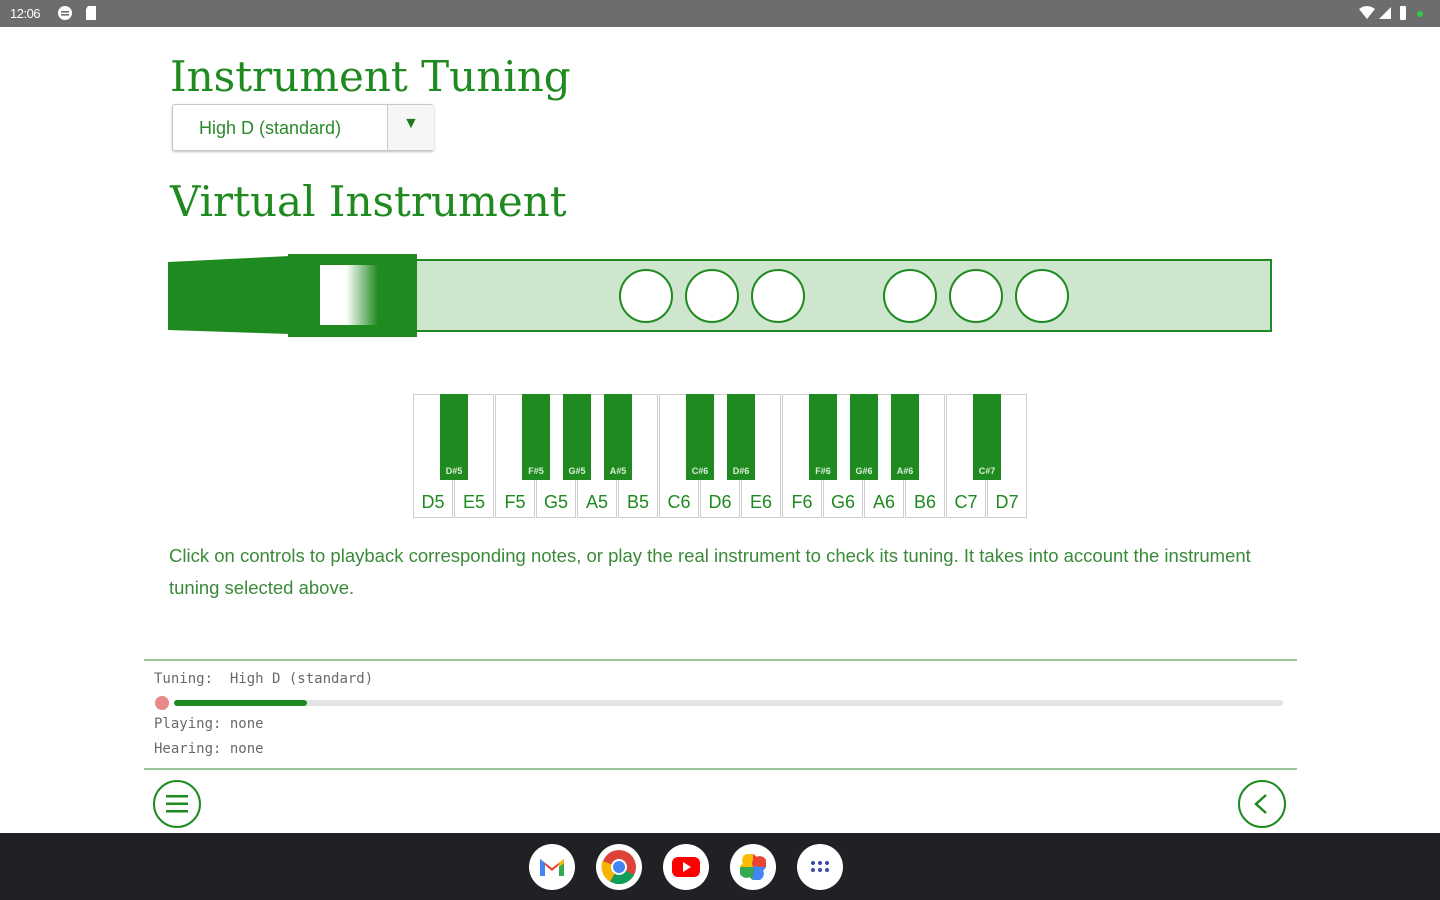  What do you see at coordinates (577, 471) in the screenshot?
I see `black-key-label: G#5` at bounding box center [577, 471].